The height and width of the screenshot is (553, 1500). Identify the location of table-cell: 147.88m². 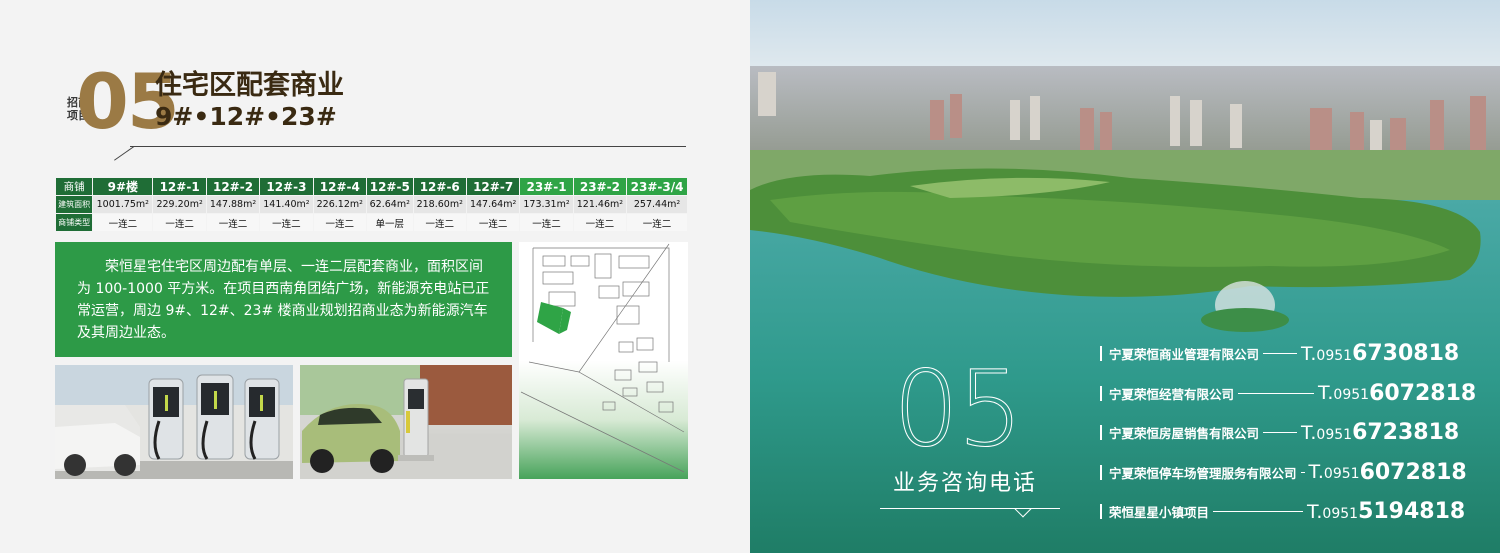
(233, 204).